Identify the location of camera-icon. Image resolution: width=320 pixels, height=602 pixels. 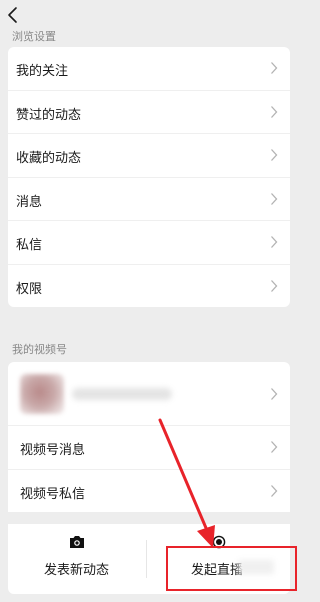
(77, 542).